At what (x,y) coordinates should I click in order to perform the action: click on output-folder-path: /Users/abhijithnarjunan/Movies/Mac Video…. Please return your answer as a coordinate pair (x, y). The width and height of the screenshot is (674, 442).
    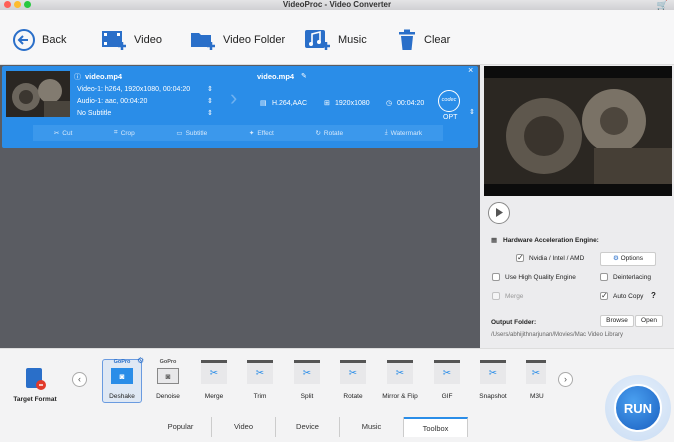
    Looking at the image, I should click on (557, 335).